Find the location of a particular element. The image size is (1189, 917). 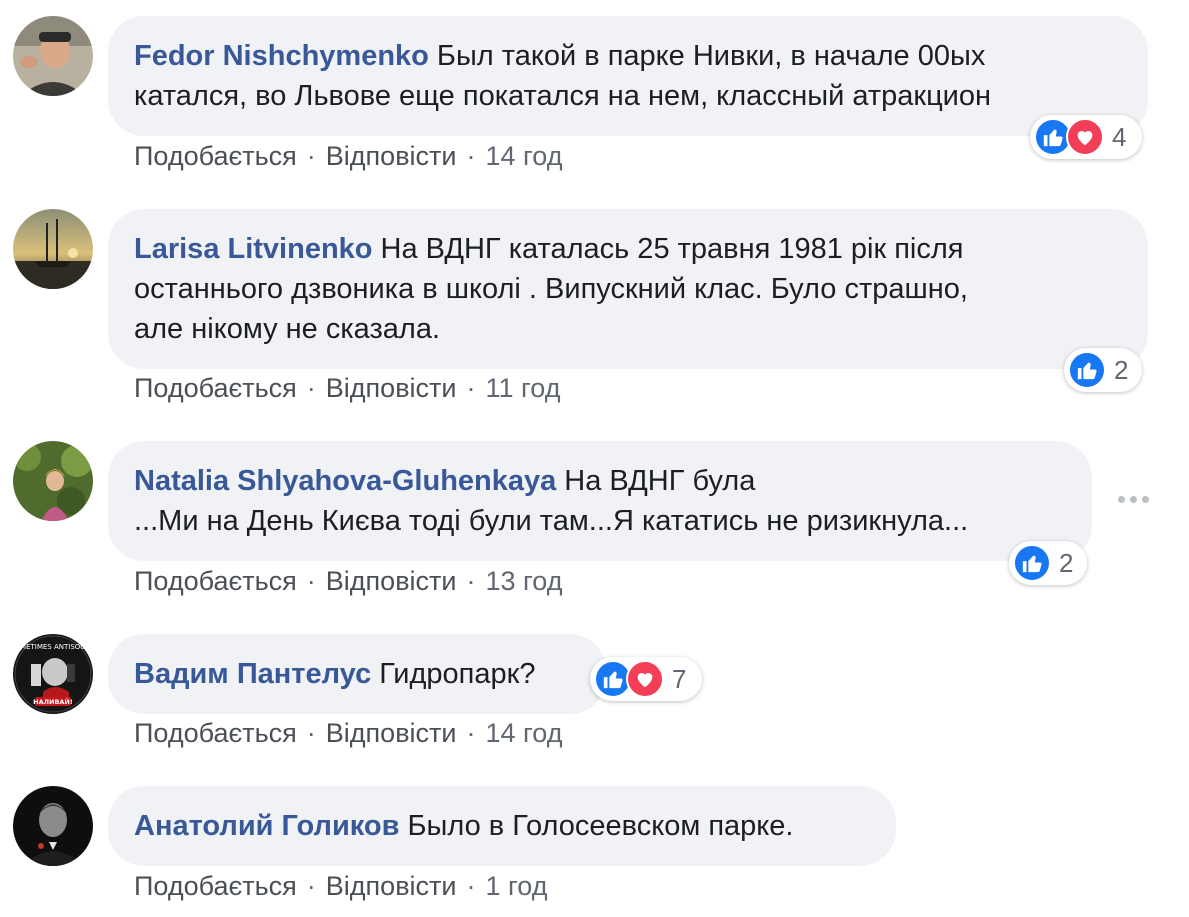

comment-bubble: Вадим Пантелус Гидропарк? is located at coordinates (357, 674).